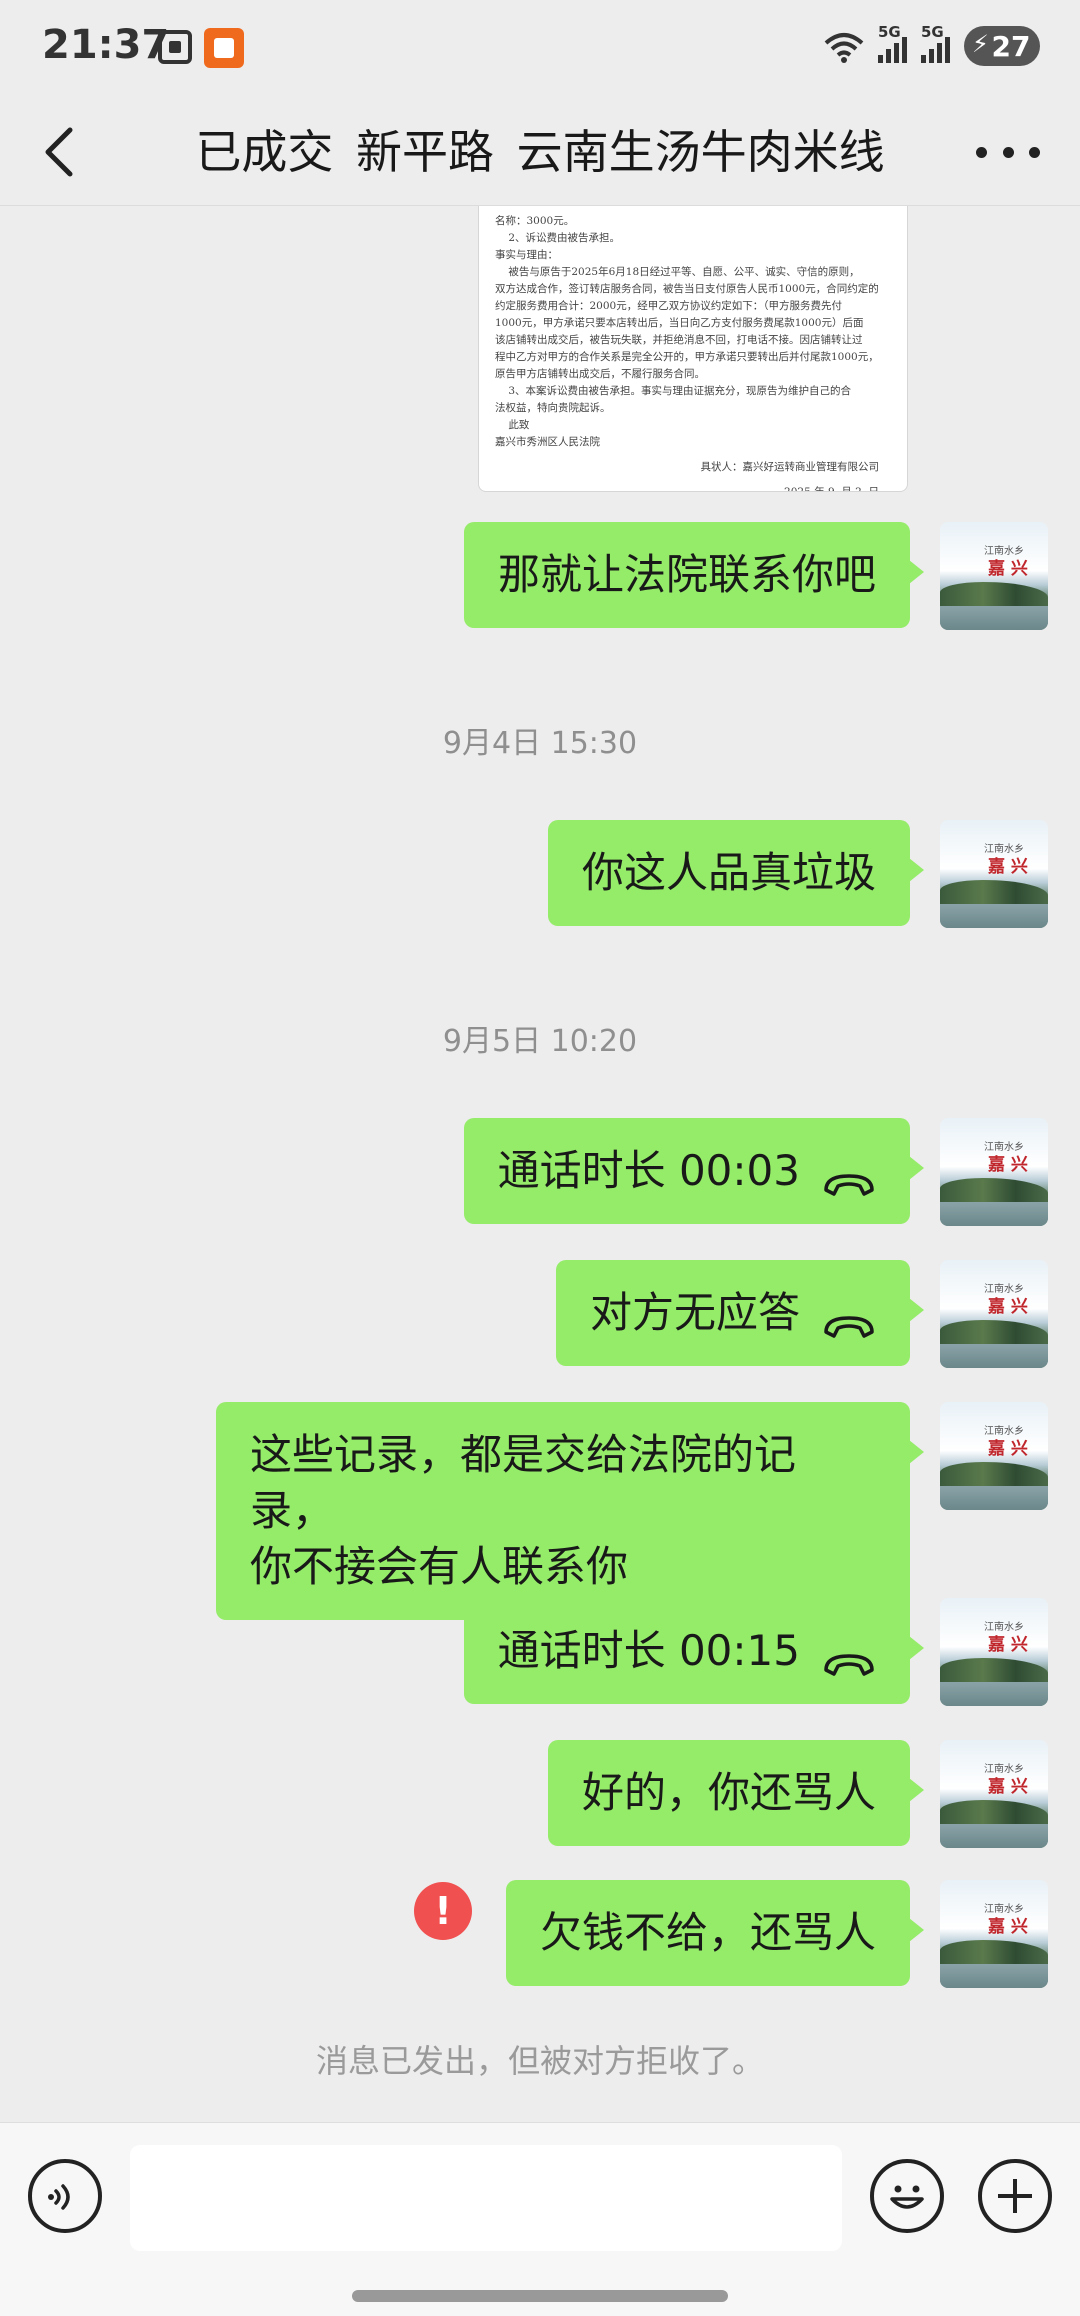 The height and width of the screenshot is (2316, 1080). I want to click on message-bubble: 这些记录，都是交给法院的记录， 你不接会有人联系你, so click(570, 1511).